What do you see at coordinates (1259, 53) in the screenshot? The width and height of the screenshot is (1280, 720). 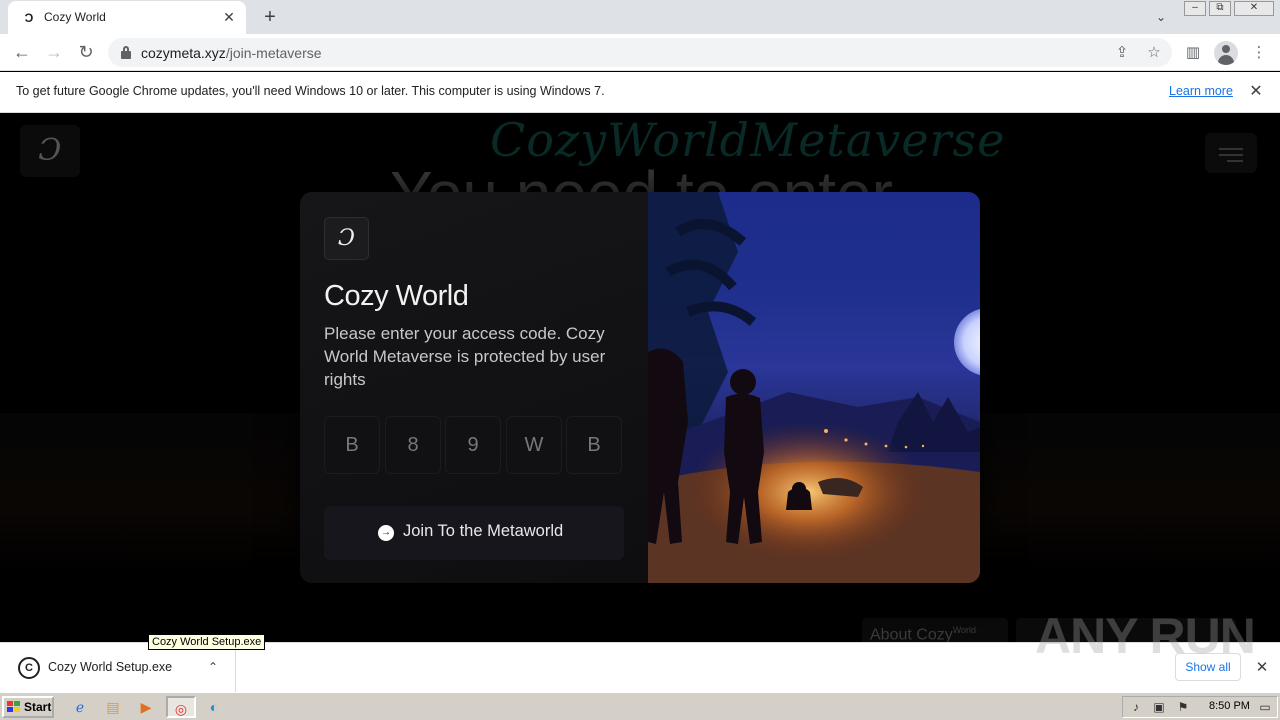 I see `menu-kebab-icon: ⋮` at bounding box center [1259, 53].